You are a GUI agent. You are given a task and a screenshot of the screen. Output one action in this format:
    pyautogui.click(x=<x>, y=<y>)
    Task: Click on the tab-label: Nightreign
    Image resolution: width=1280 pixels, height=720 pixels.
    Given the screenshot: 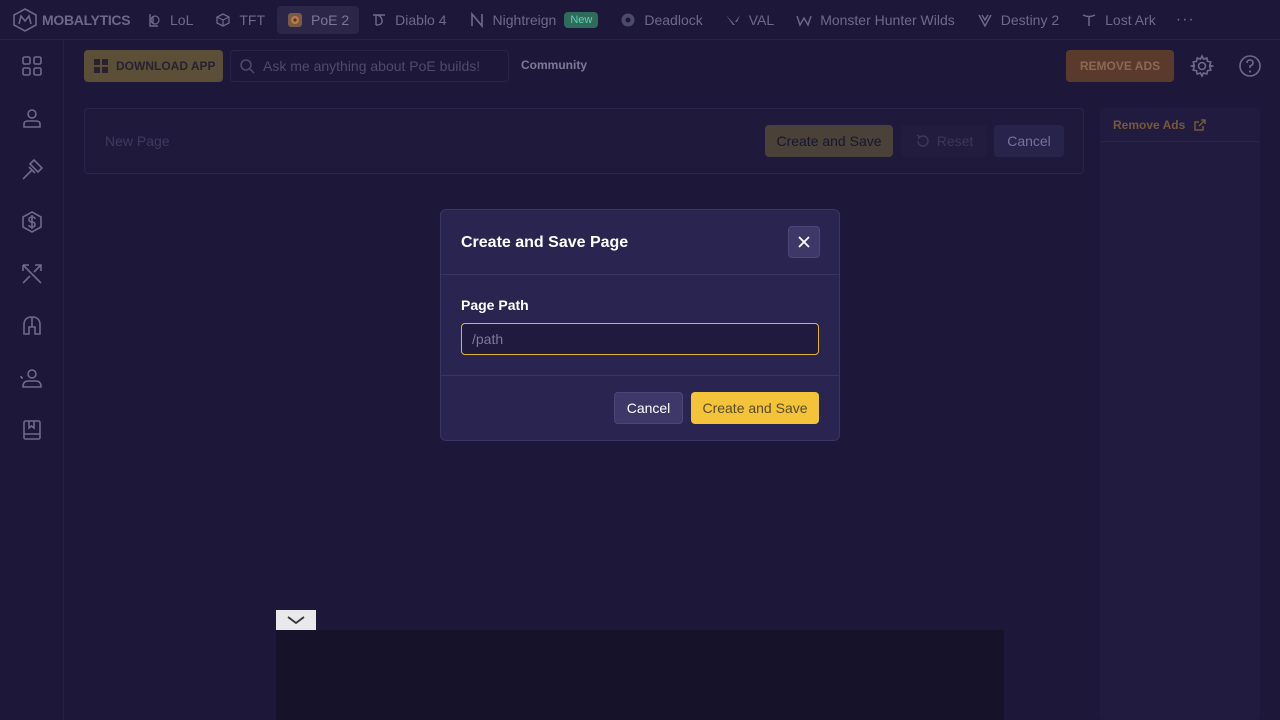 What is the action you would take?
    pyautogui.click(x=524, y=19)
    